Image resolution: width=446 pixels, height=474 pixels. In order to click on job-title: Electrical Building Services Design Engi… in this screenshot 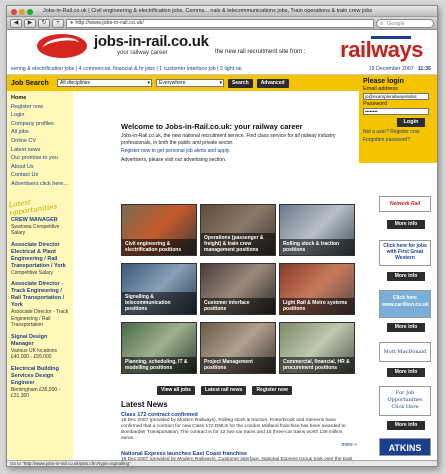, I will do `click(40, 376)`.